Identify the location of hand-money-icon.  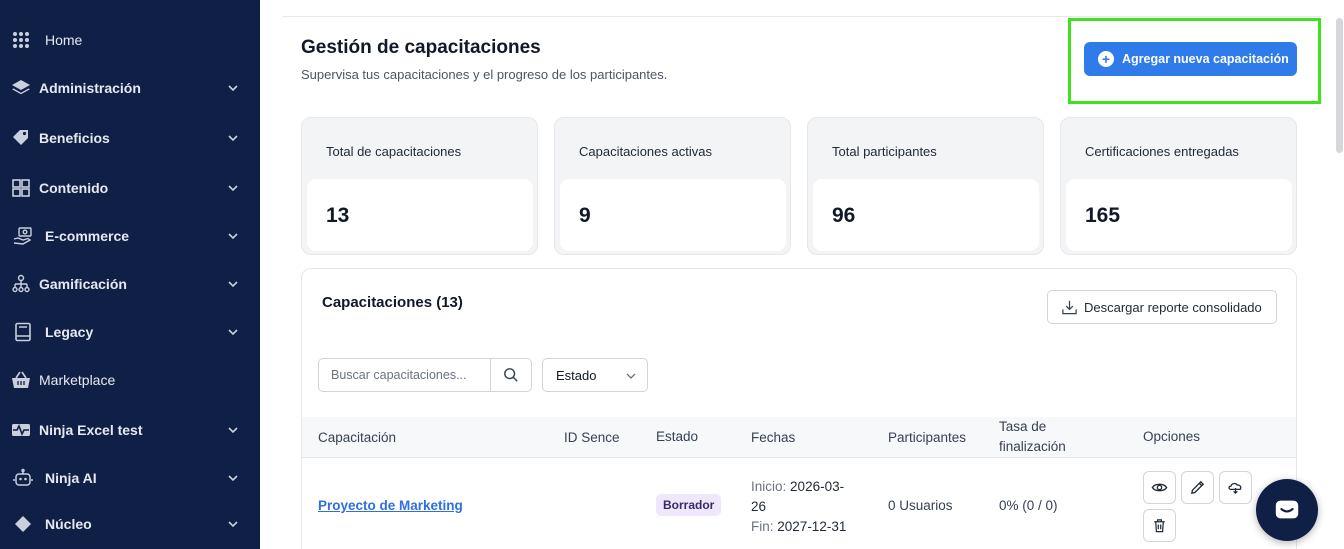
(23, 236).